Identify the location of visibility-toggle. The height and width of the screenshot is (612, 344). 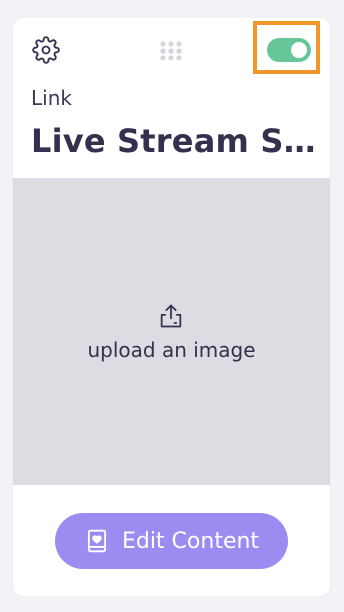
(289, 50).